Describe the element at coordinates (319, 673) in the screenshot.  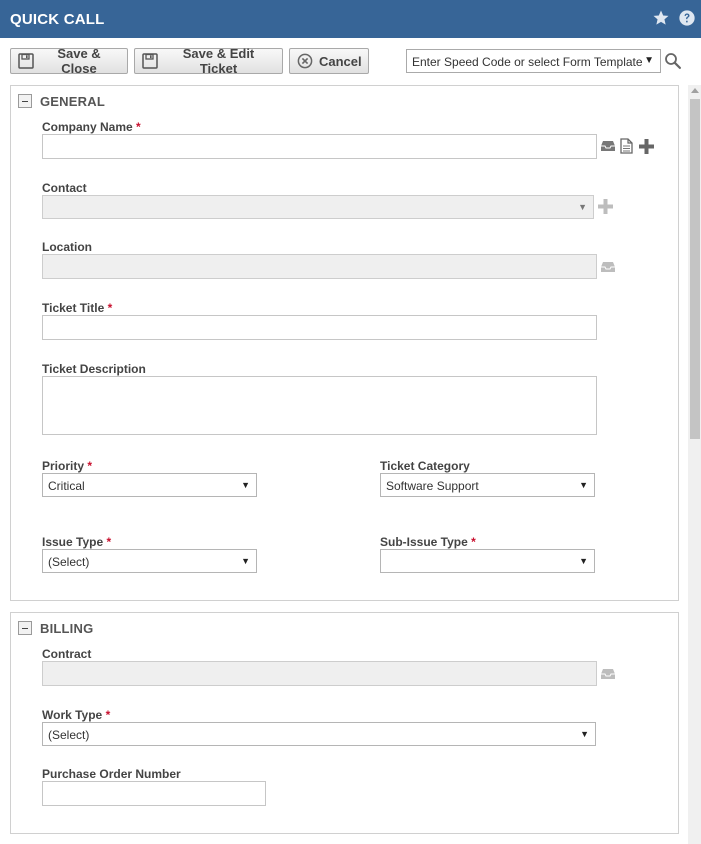
I see `contract-input` at that location.